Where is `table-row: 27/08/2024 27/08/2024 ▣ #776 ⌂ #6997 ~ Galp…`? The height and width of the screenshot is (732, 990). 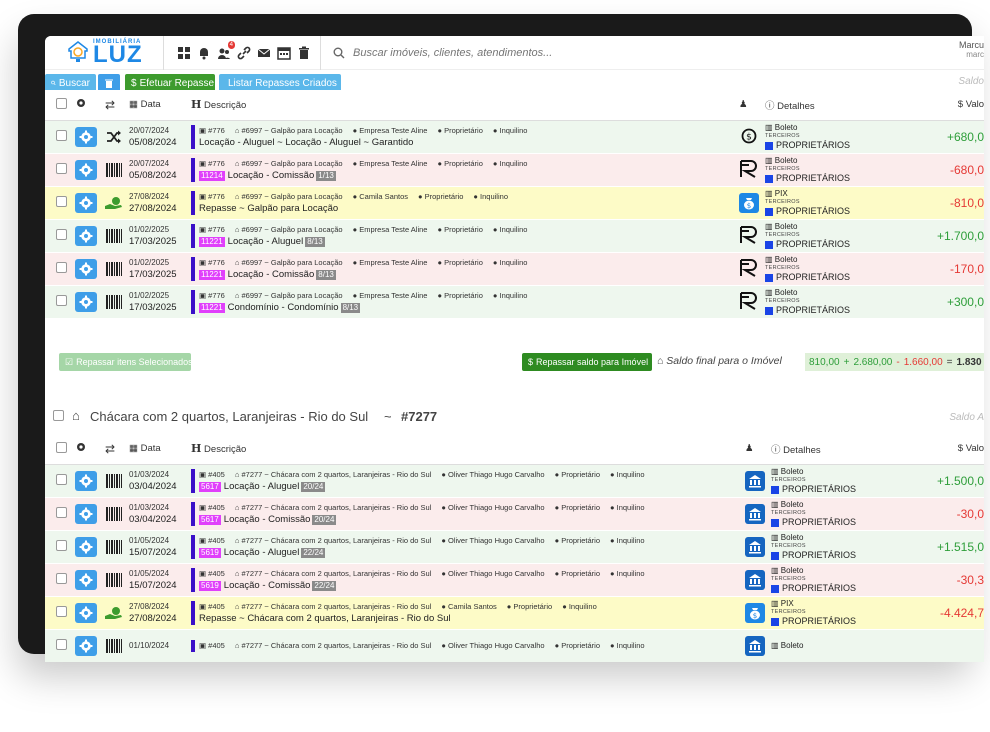 table-row: 27/08/2024 27/08/2024 ▣ #776 ⌂ #6997 ~ Galp… is located at coordinates (514, 203).